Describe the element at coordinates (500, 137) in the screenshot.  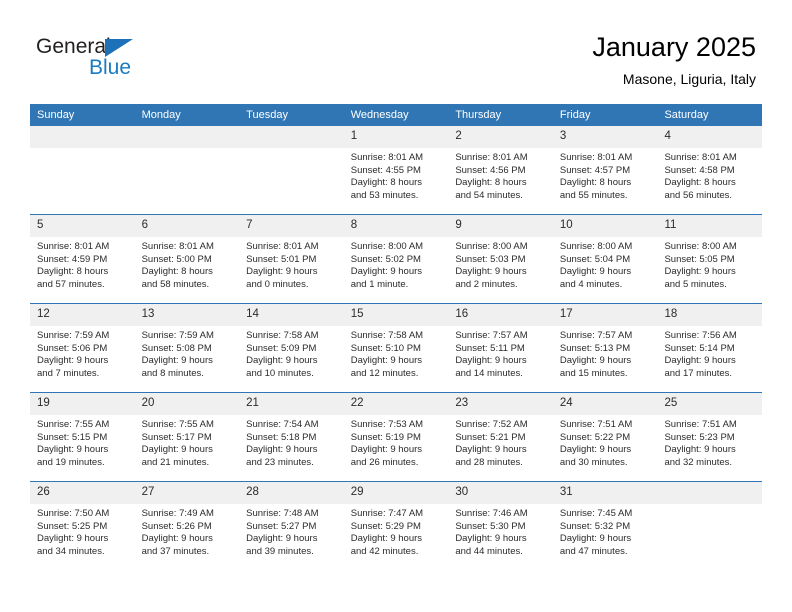
I see `day-number: 2` at that location.